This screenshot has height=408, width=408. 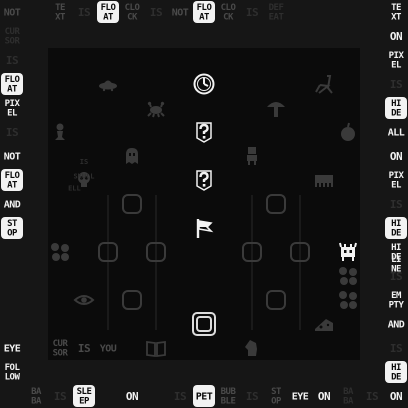 What do you see at coordinates (396, 325) in the screenshot?
I see `rule-word-text: AND` at bounding box center [396, 325].